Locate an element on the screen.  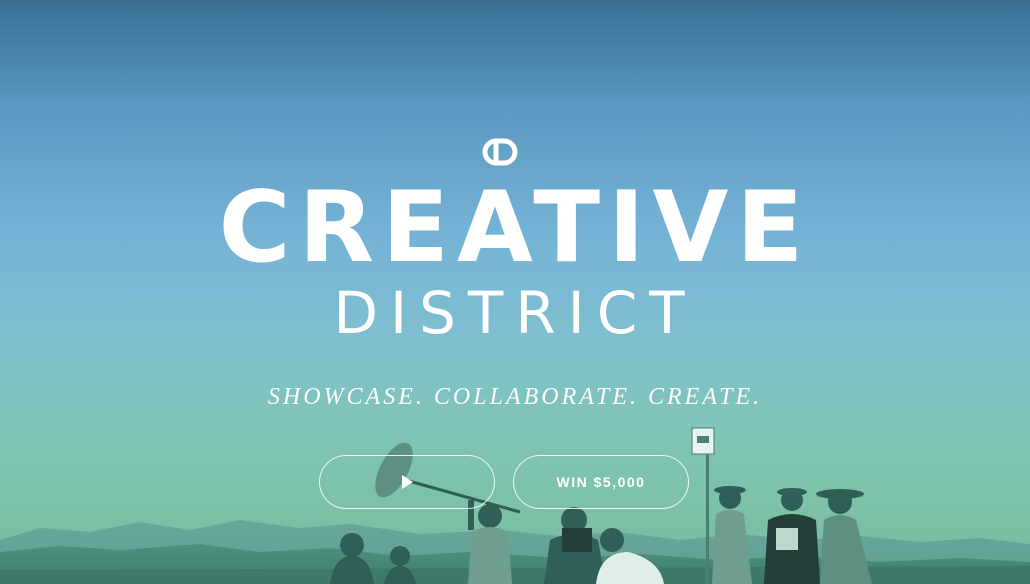
cd-monogram-icon is located at coordinates (500, 152).